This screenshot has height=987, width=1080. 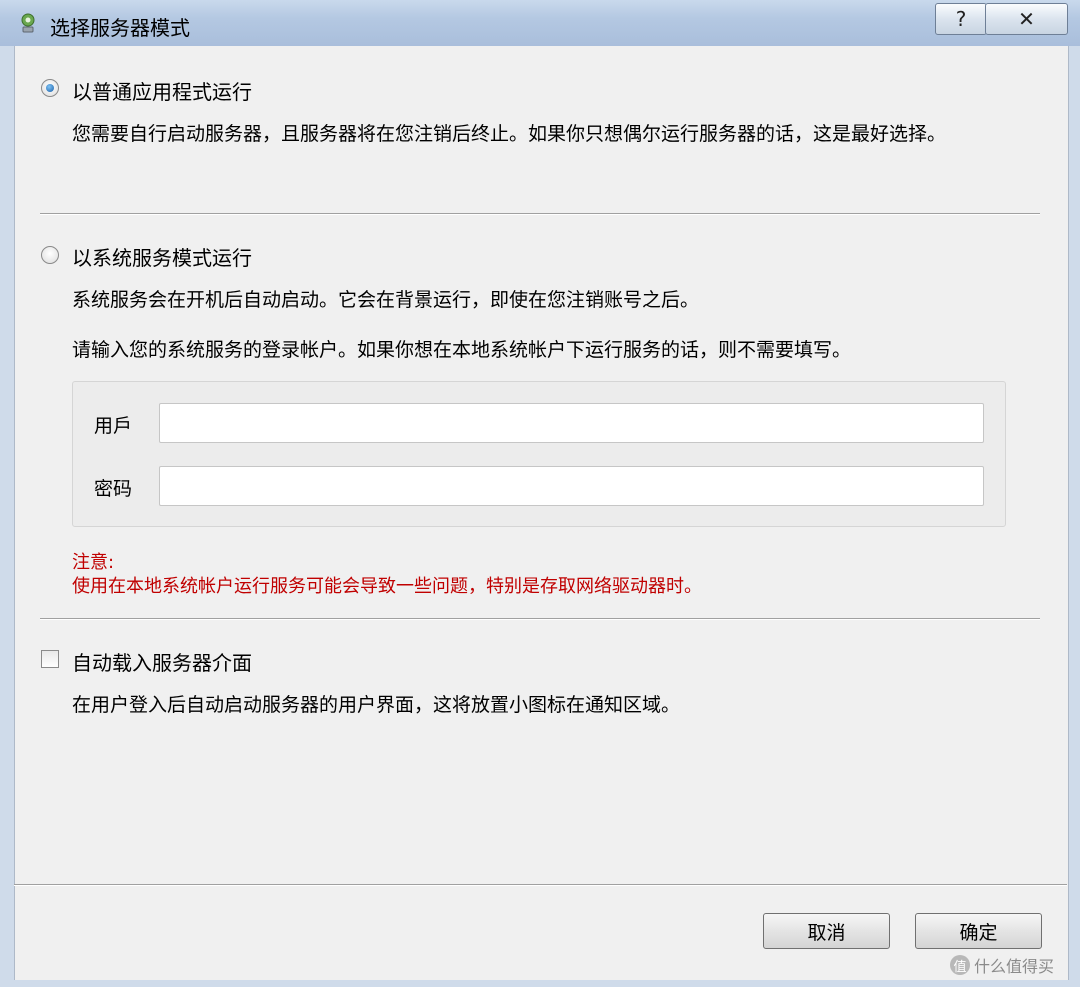 I want to click on warning-text: 使用在本地系统帐户运行服务可能会导致一些问题，特别是存取网络驱动器时。, so click(x=387, y=586).